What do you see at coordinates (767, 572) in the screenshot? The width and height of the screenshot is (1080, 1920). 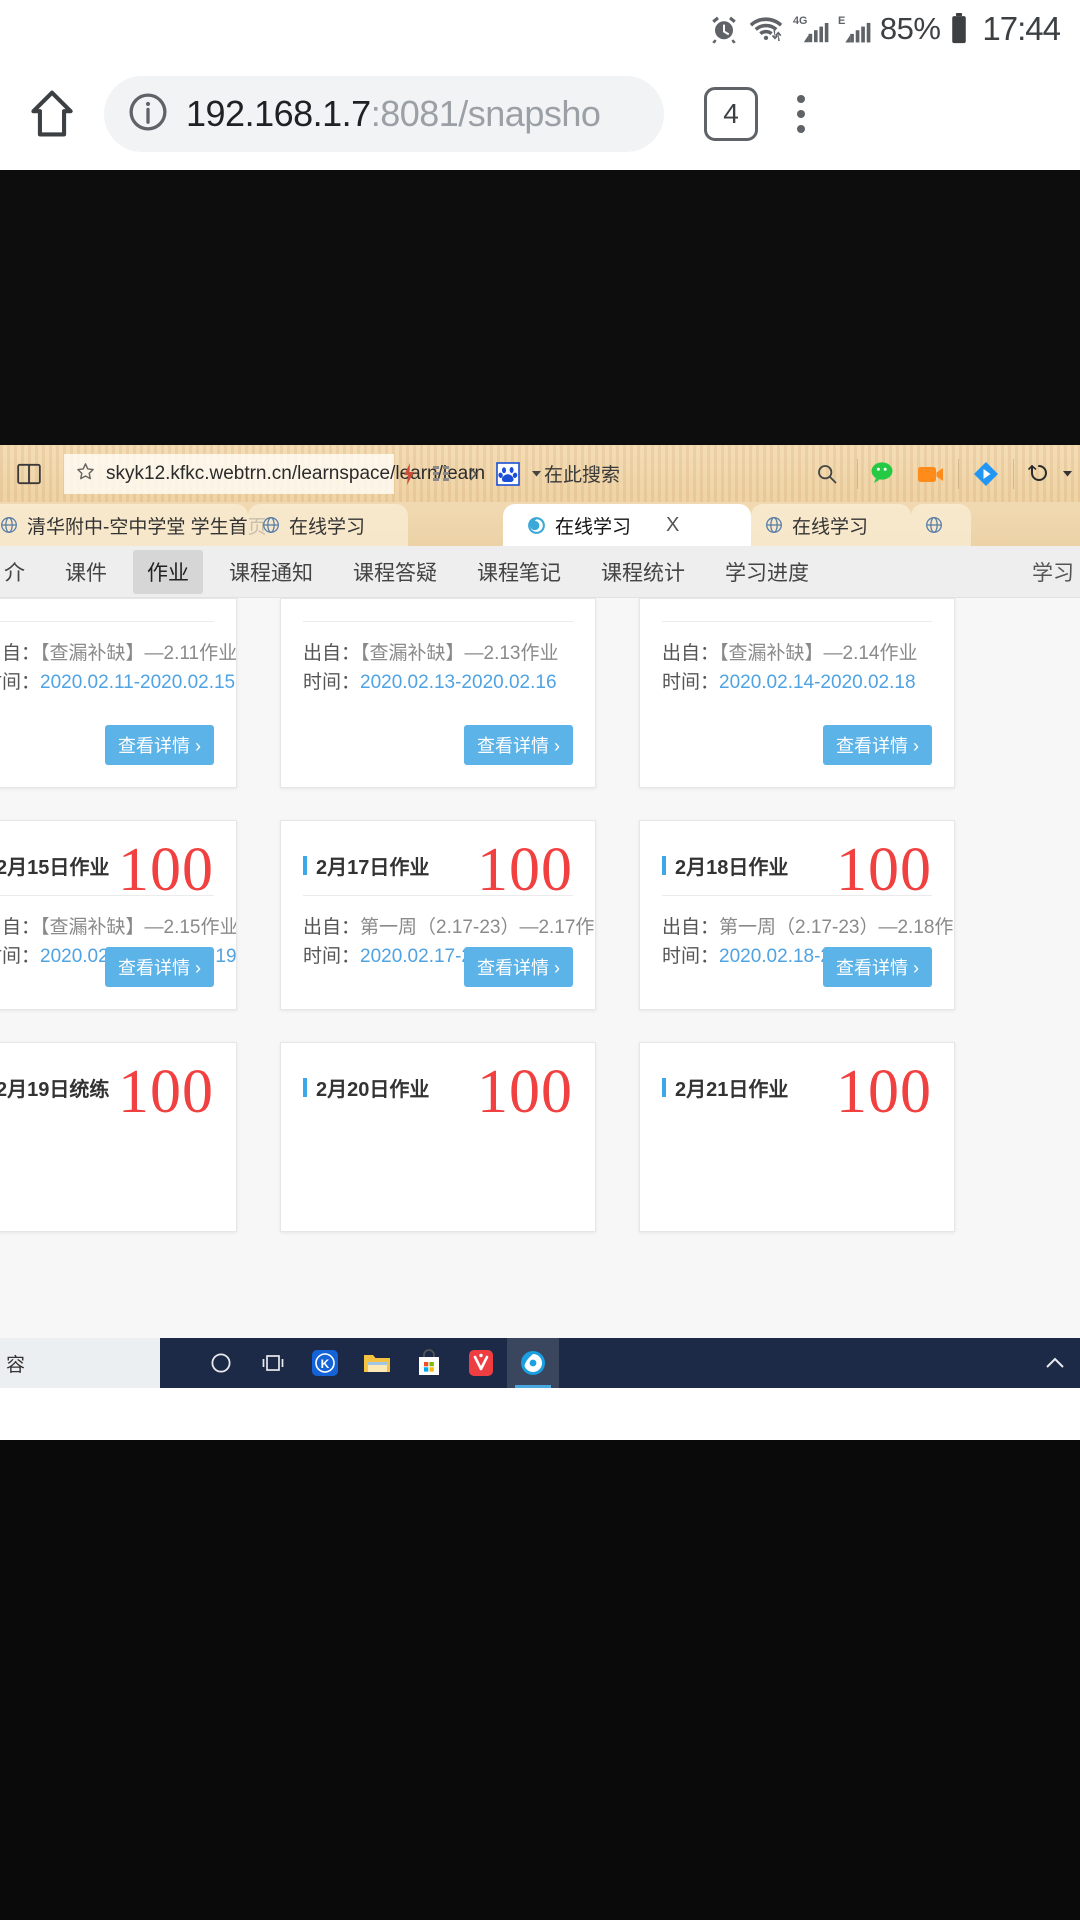 I see `nav-item-progress: 学习进度` at bounding box center [767, 572].